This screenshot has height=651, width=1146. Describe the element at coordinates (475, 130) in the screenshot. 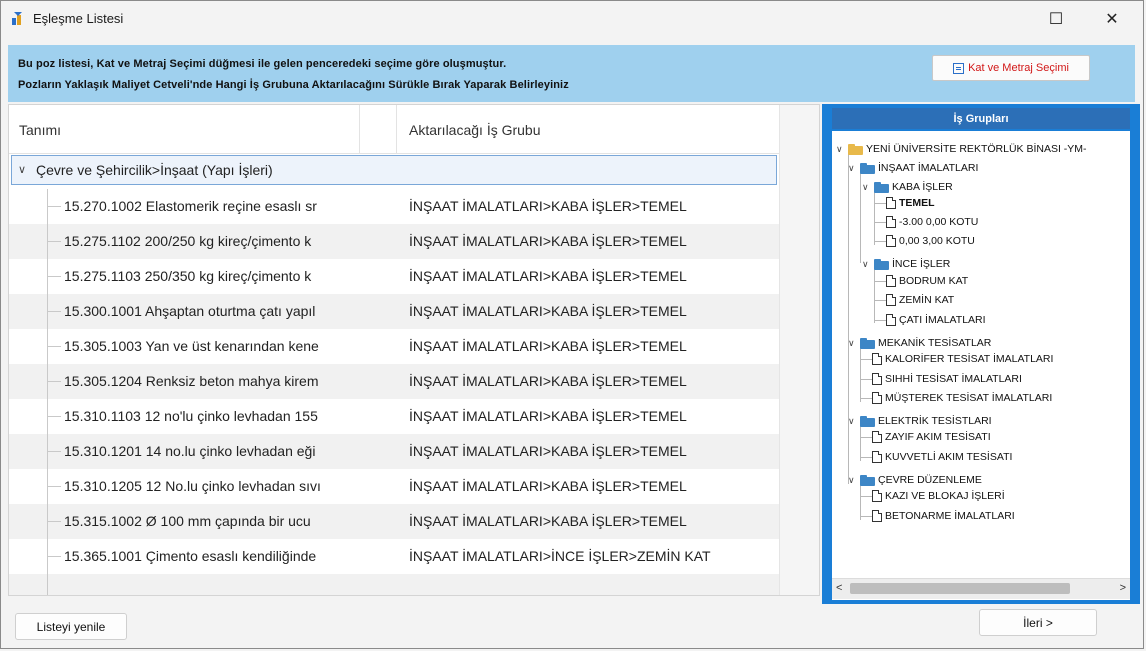

I see `column-header-is-grubu: Aktarılacağı İş Grubu` at that location.